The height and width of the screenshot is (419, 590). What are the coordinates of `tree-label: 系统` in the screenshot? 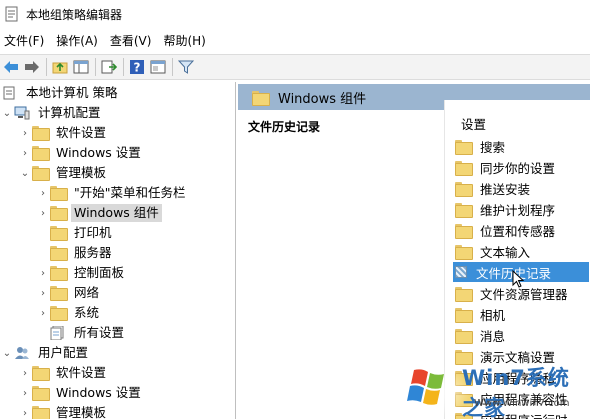 It's located at (87, 312).